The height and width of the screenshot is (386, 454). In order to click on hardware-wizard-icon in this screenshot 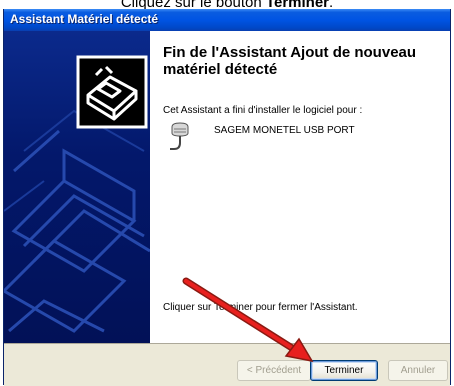, I will do `click(112, 92)`.